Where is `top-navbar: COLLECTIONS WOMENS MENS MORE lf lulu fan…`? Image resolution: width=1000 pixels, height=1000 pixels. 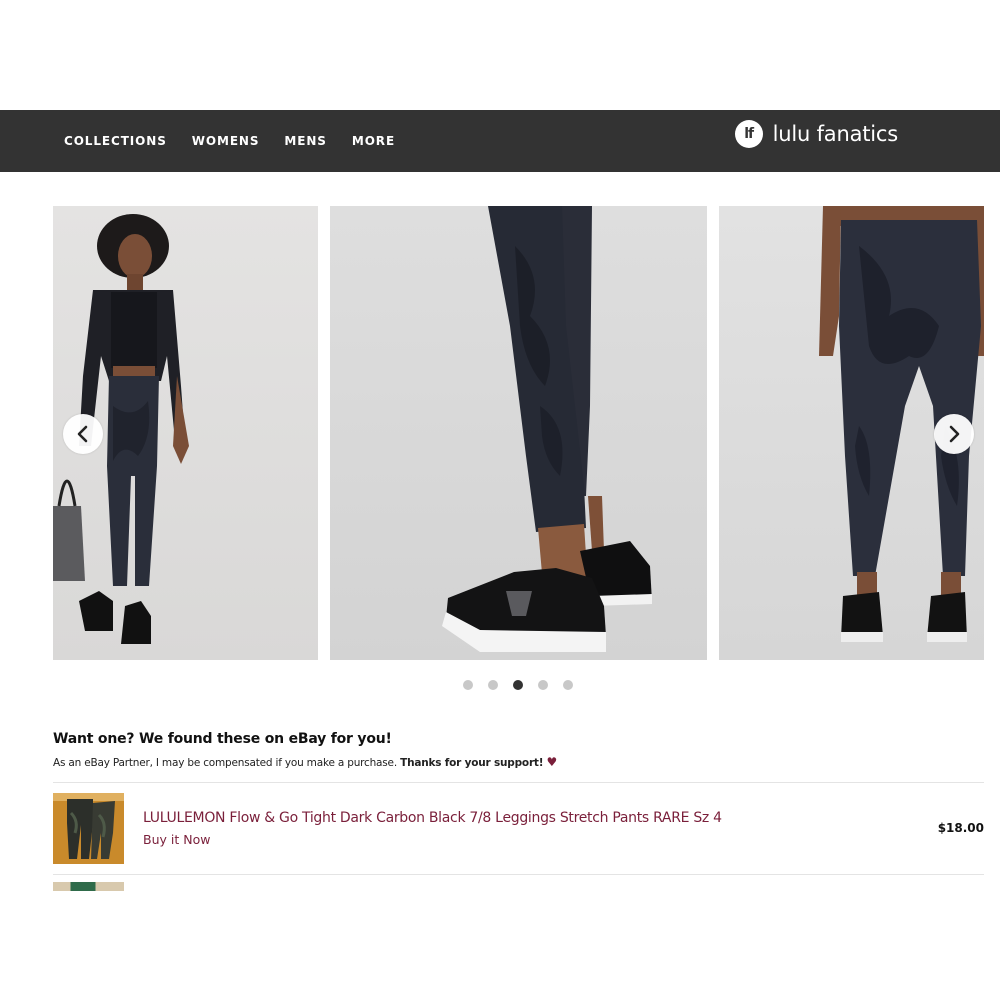
top-navbar: COLLECTIONS WOMENS MENS MORE lf lulu fan… is located at coordinates (500, 141).